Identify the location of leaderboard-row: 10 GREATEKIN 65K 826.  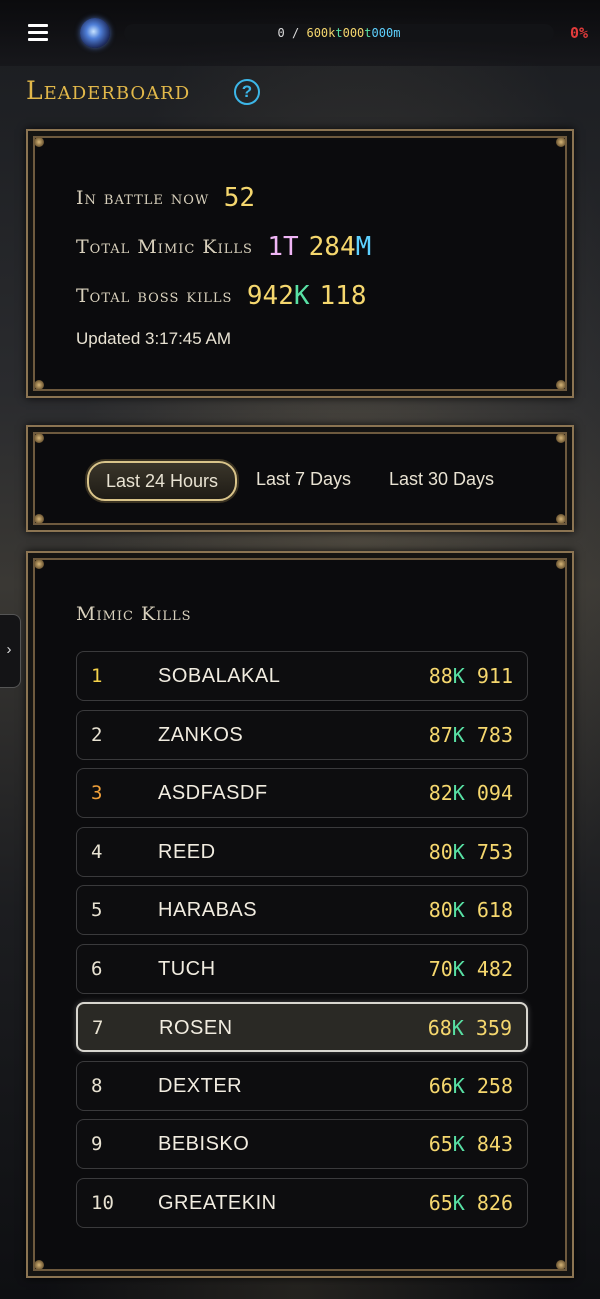
(302, 1202).